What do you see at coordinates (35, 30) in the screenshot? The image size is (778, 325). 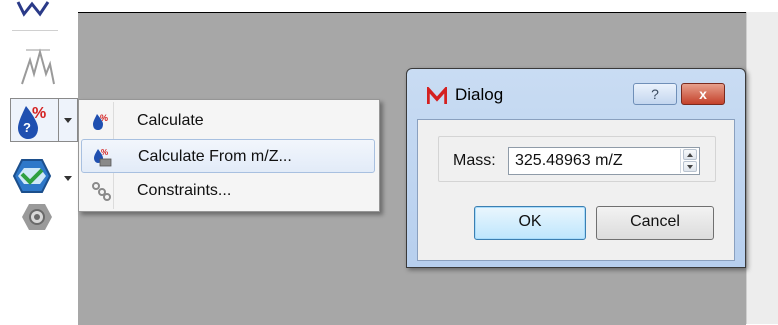 I see `toolbar-divider` at bounding box center [35, 30].